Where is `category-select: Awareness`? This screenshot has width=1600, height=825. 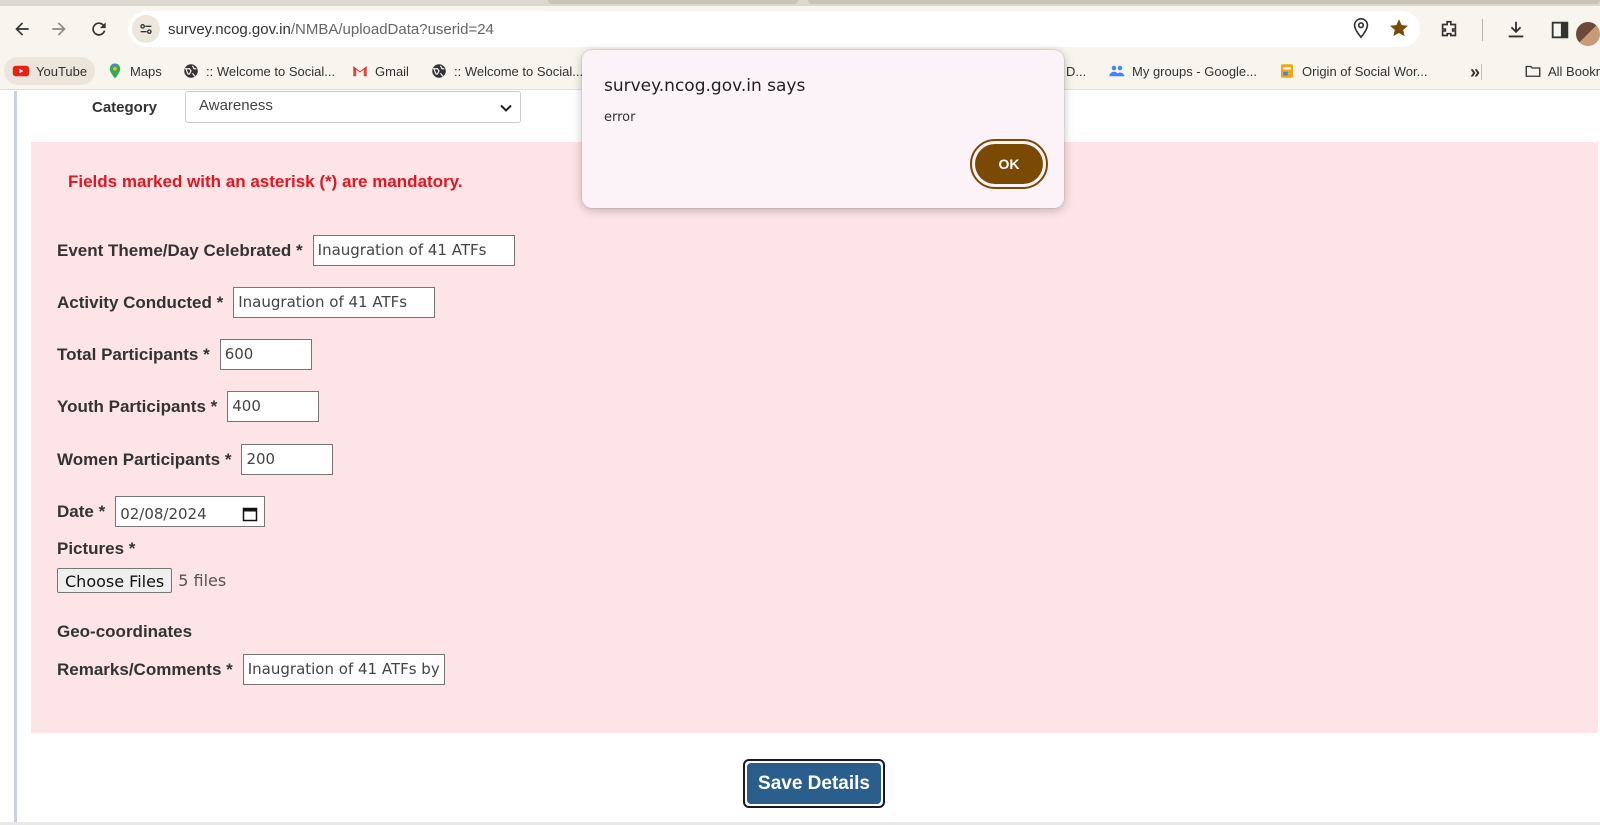 category-select: Awareness is located at coordinates (353, 107).